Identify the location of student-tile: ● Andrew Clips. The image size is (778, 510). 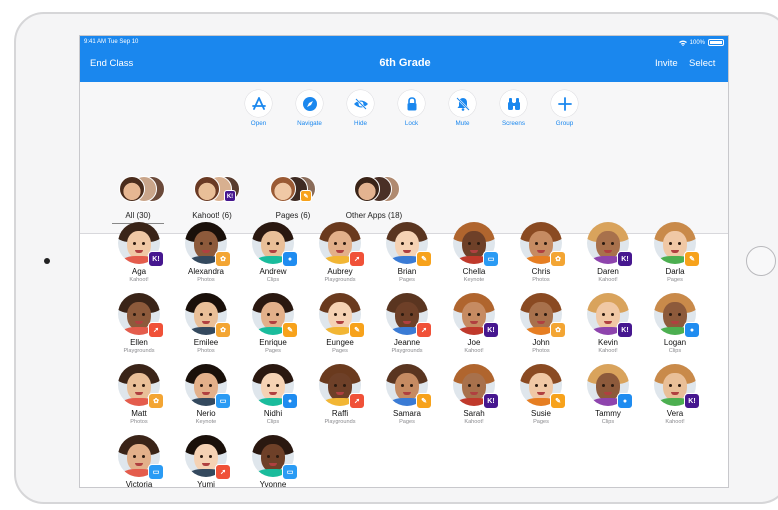
(273, 252).